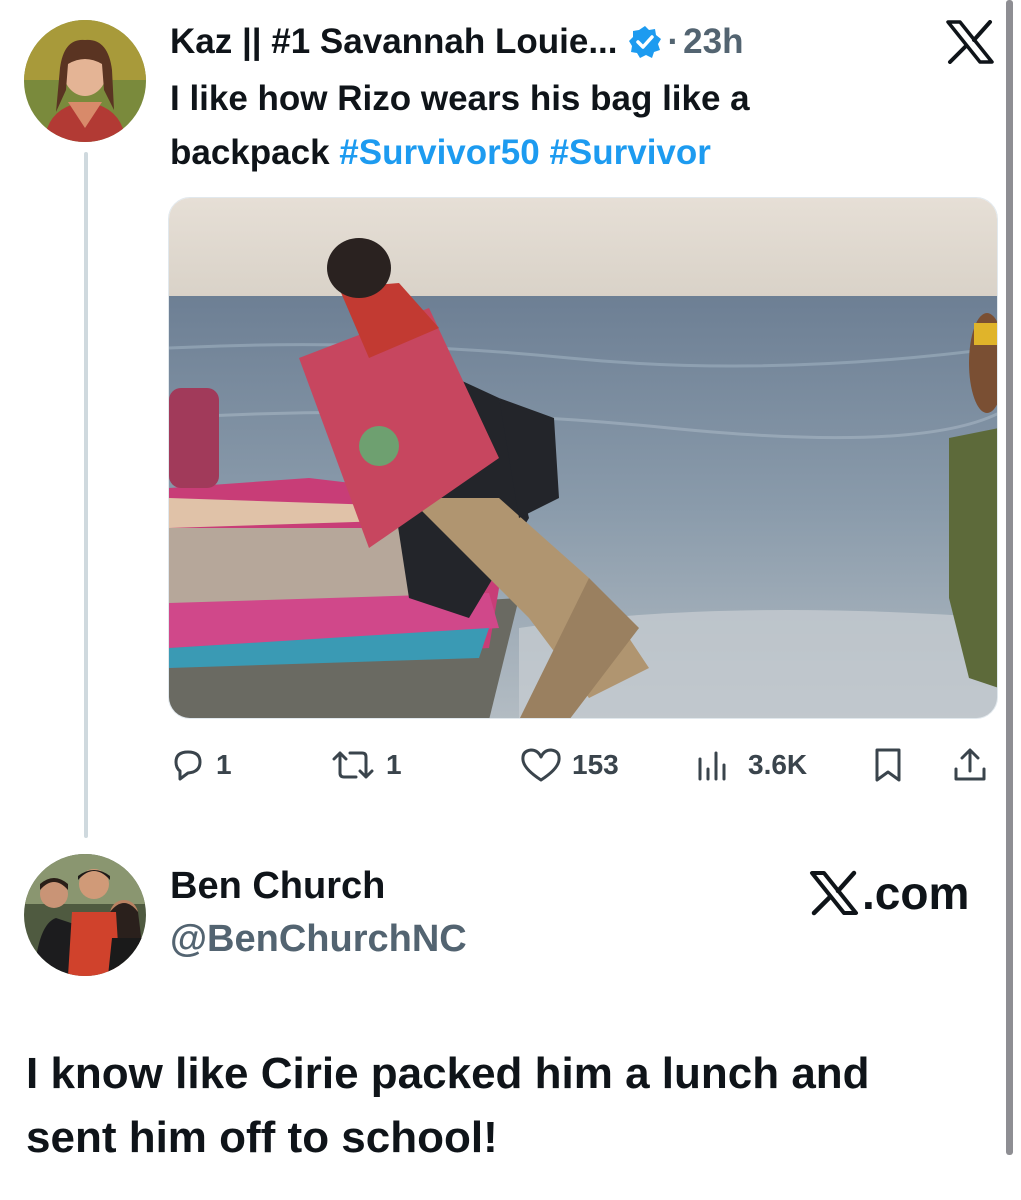 Image resolution: width=1021 pixels, height=1200 pixels. I want to click on thread-connector-line, so click(86, 495).